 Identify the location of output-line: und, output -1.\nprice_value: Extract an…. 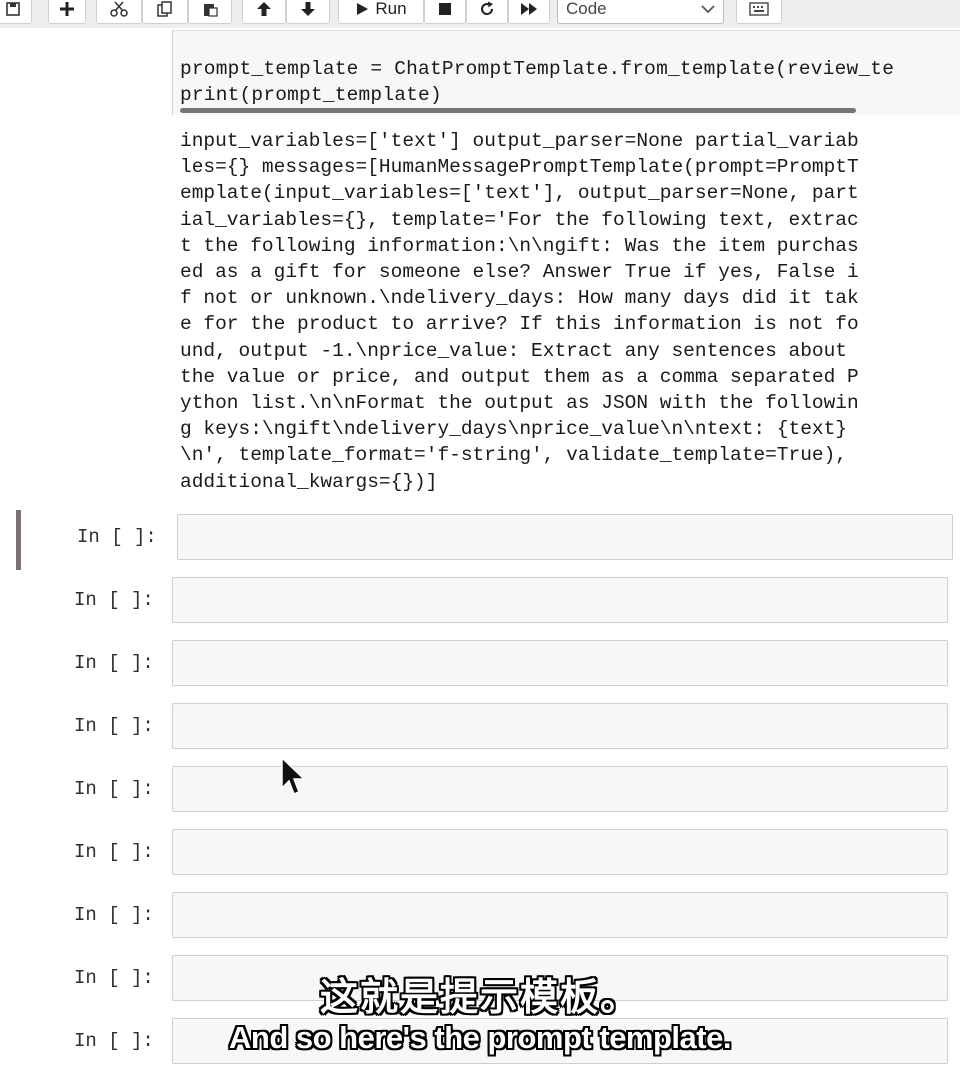
(519, 350).